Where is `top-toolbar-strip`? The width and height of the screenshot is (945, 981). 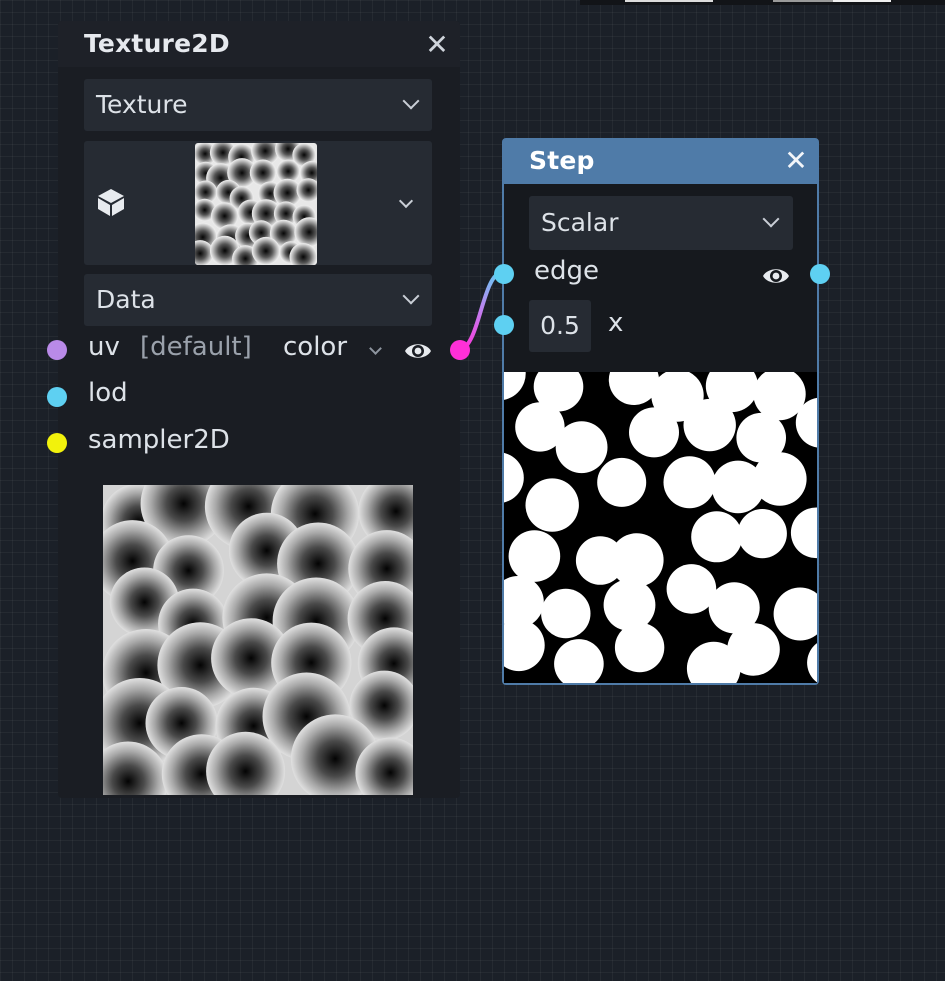 top-toolbar-strip is located at coordinates (762, 2).